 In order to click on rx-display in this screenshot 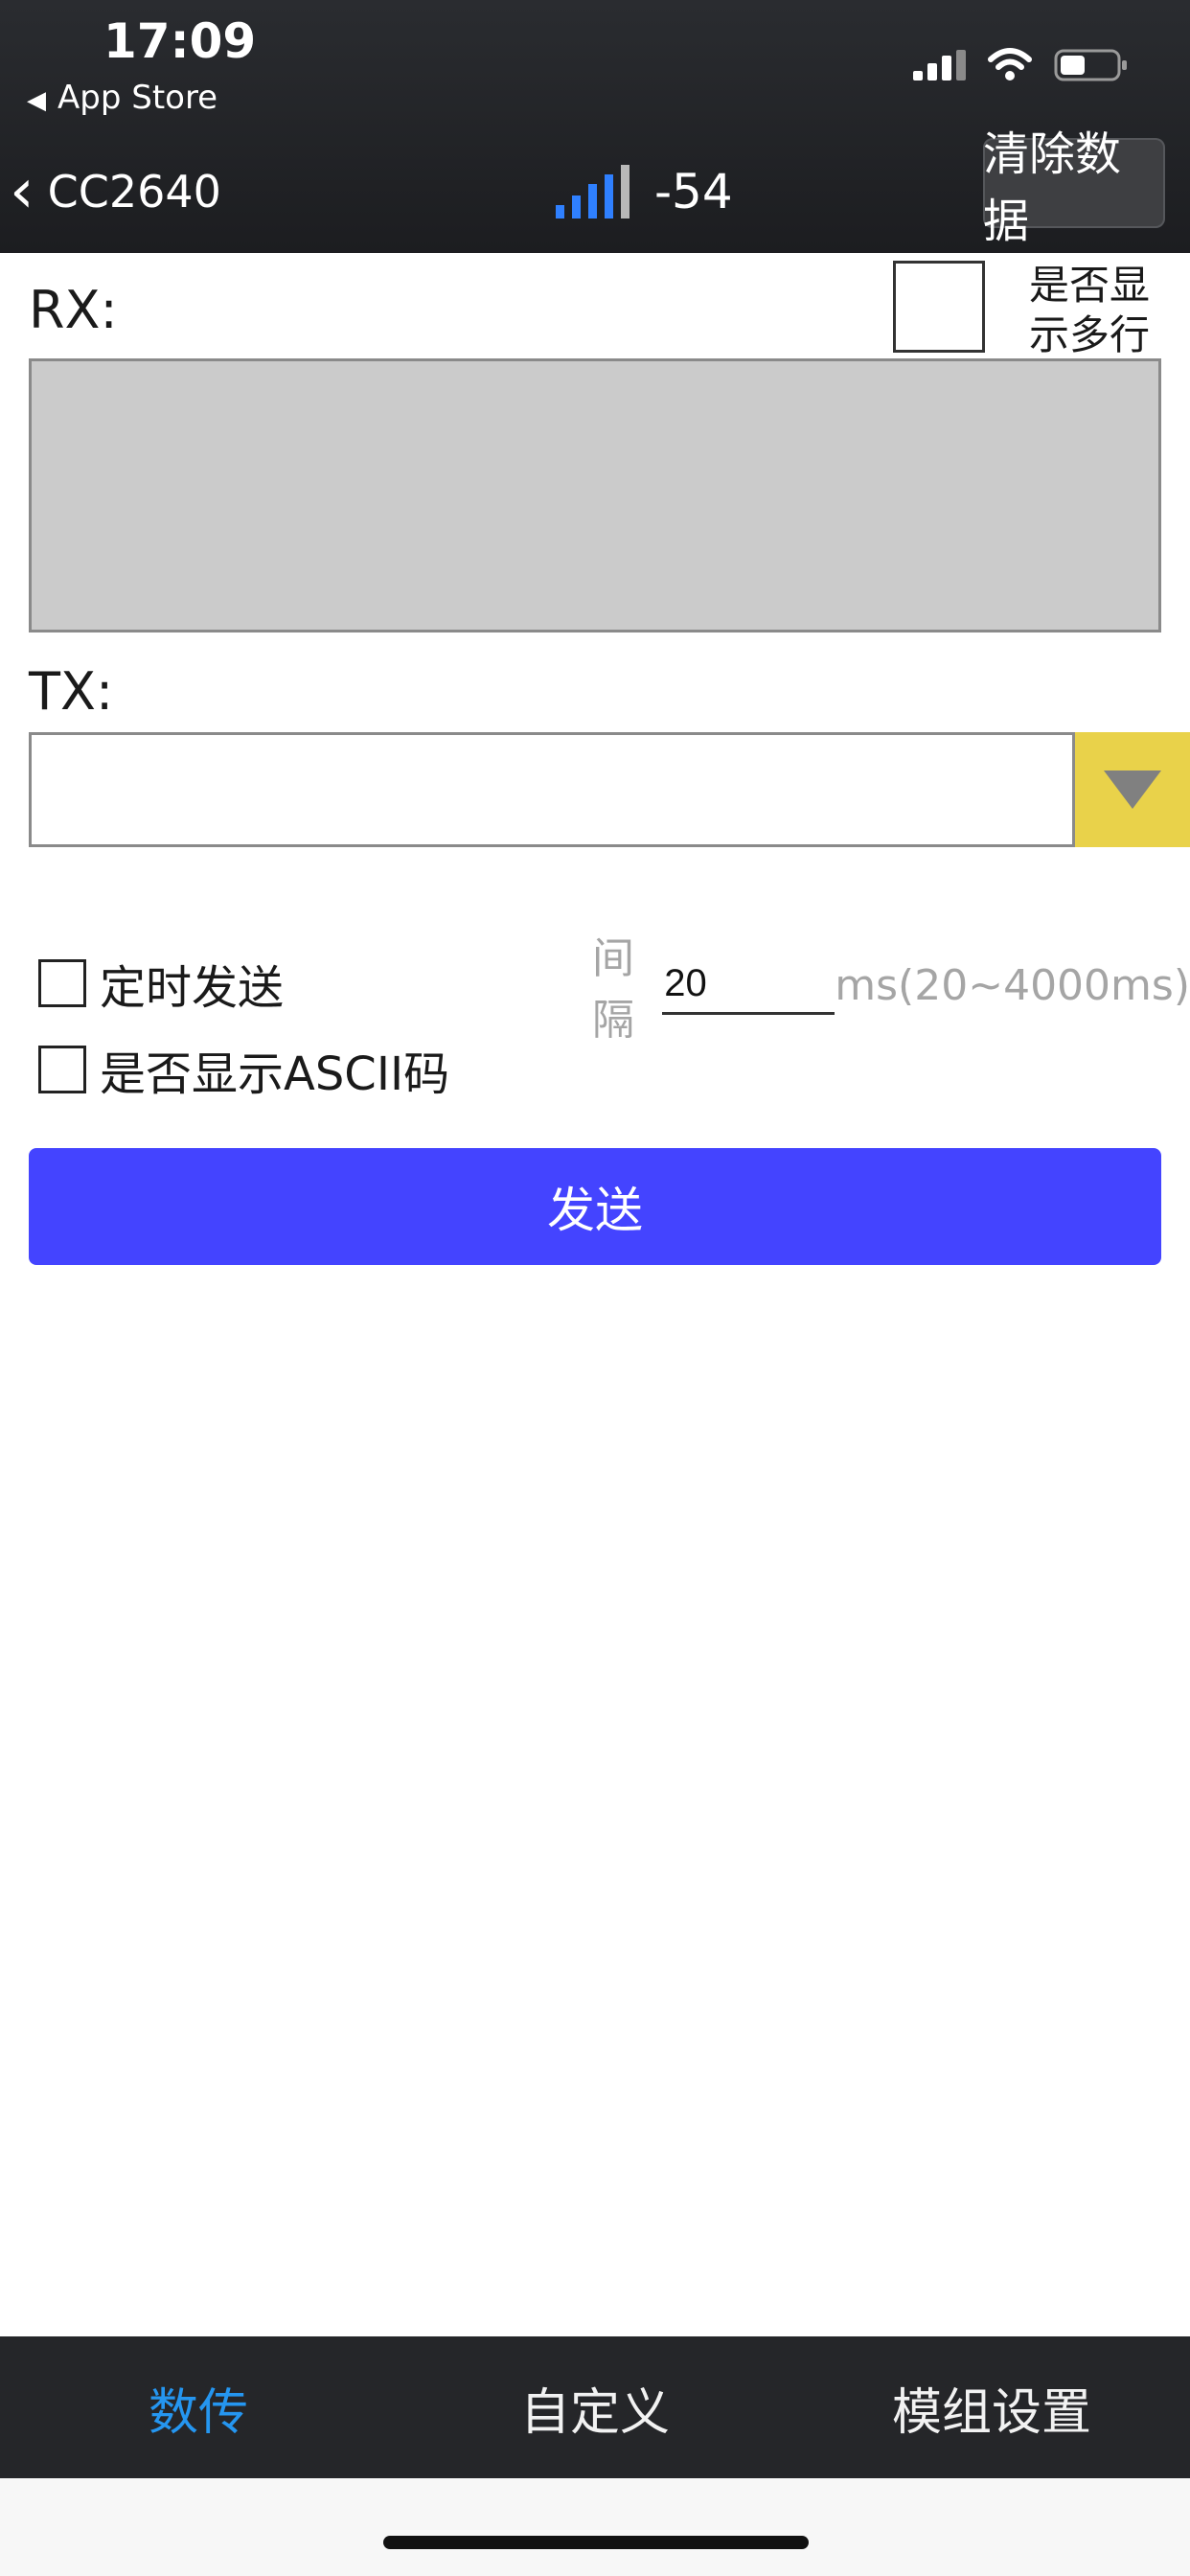, I will do `click(595, 495)`.